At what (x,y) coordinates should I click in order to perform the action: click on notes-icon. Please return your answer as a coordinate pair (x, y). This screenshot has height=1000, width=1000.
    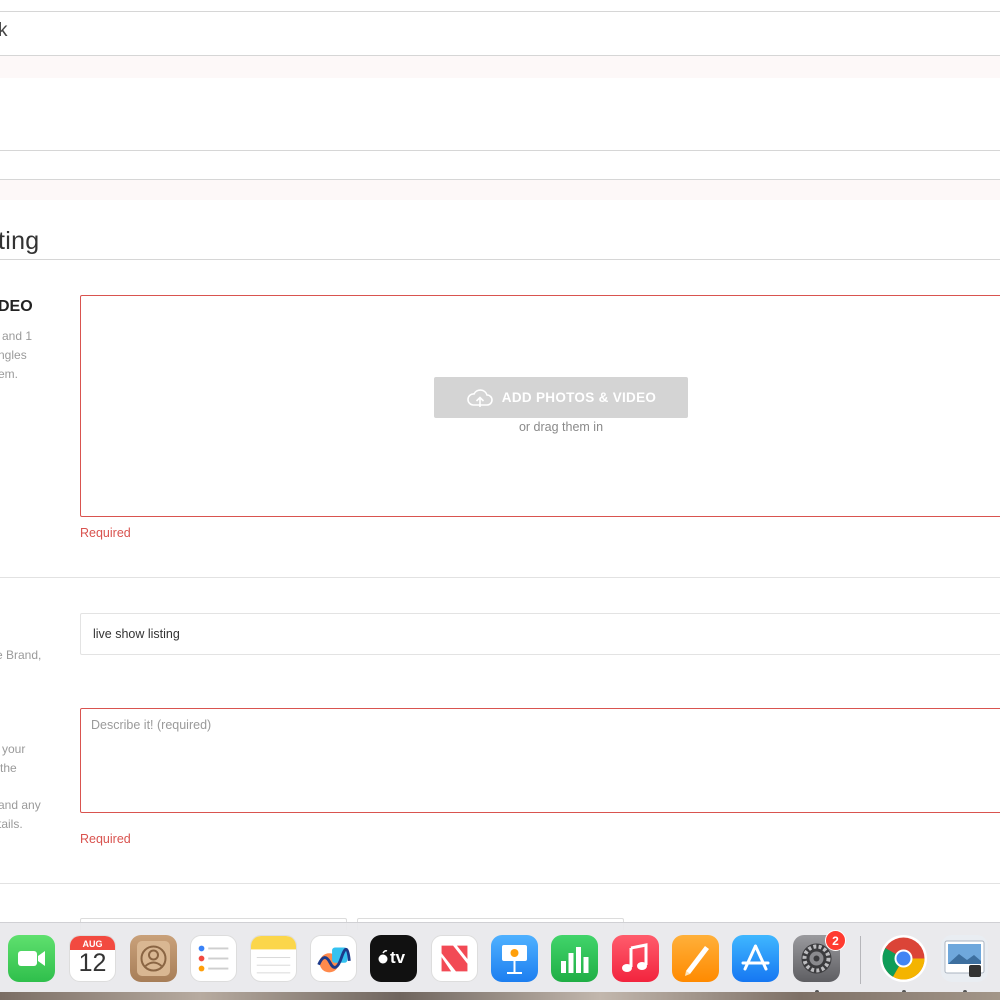
    Looking at the image, I should click on (273, 955).